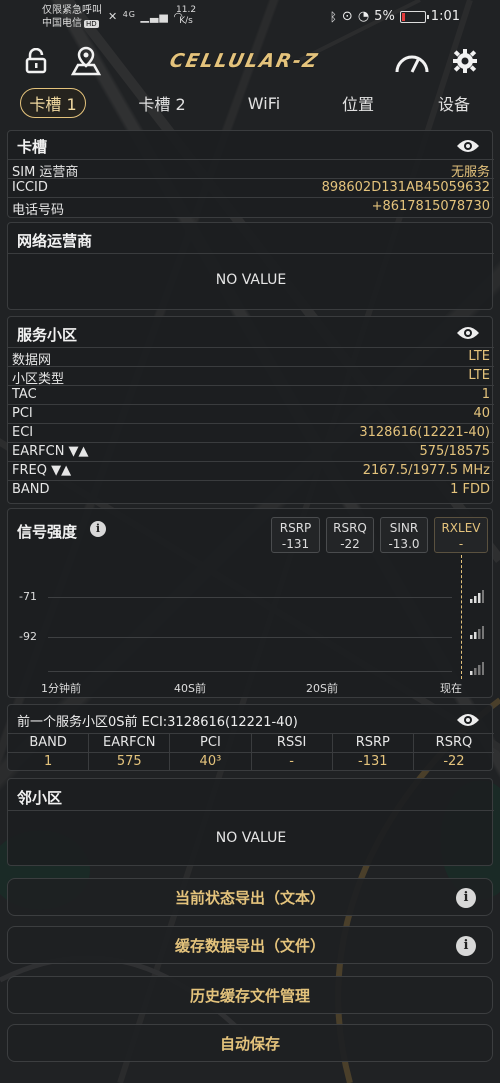 Image resolution: width=500 pixels, height=1083 pixels. Describe the element at coordinates (347, 16) in the screenshot. I see `location-icon: ⊙` at that location.